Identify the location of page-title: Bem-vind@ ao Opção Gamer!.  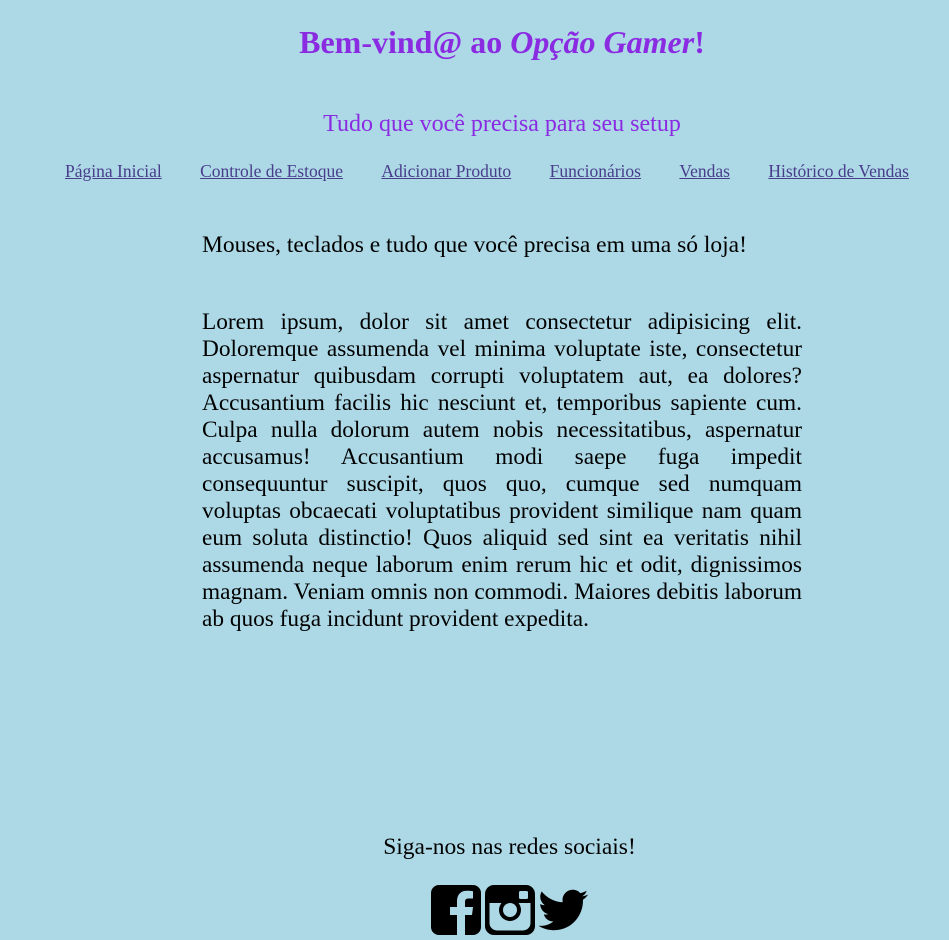
(474, 42).